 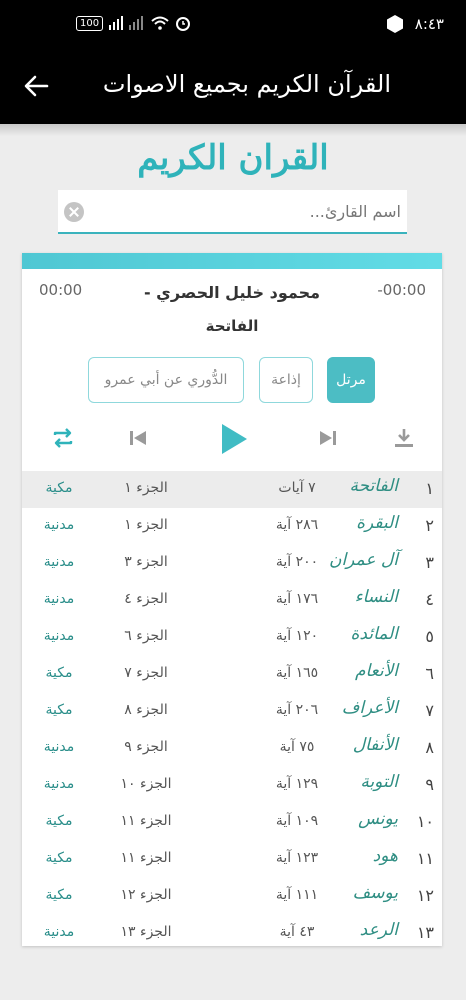 I want to click on reciter-name: محمود خليل الحصري -, so click(x=232, y=292).